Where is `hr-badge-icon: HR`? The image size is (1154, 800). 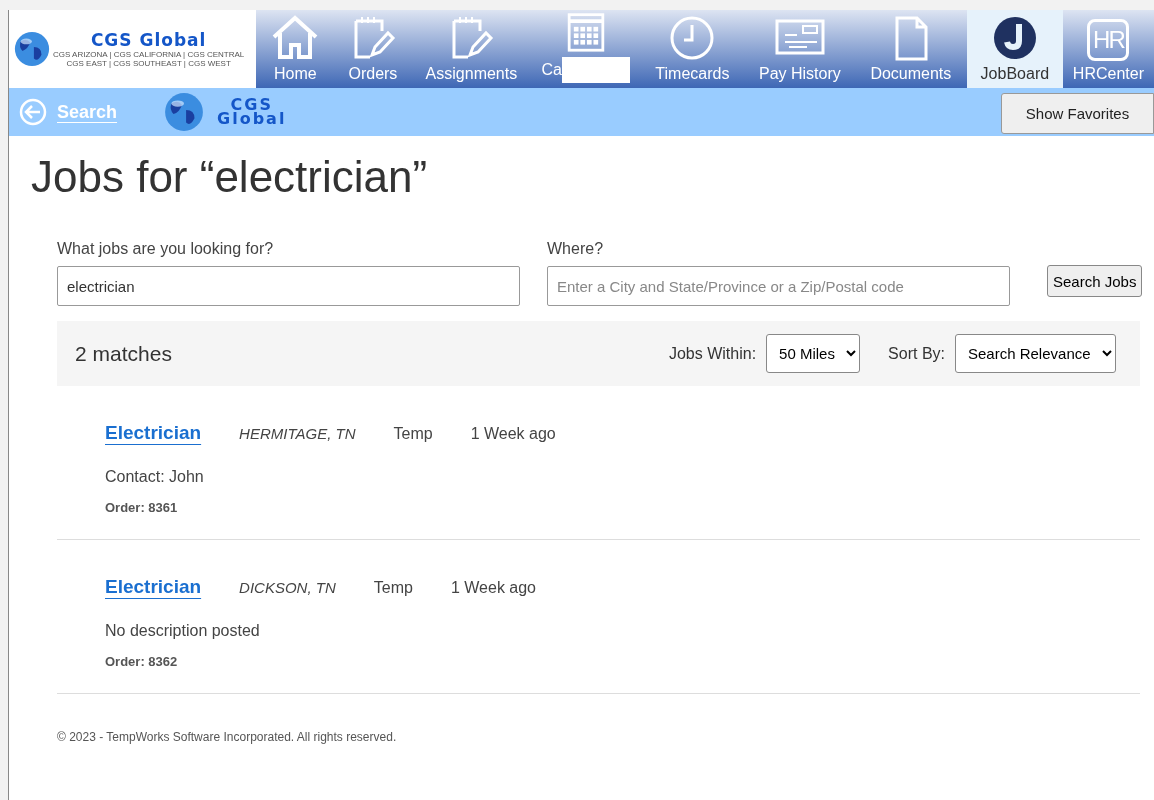 hr-badge-icon: HR is located at coordinates (1108, 40).